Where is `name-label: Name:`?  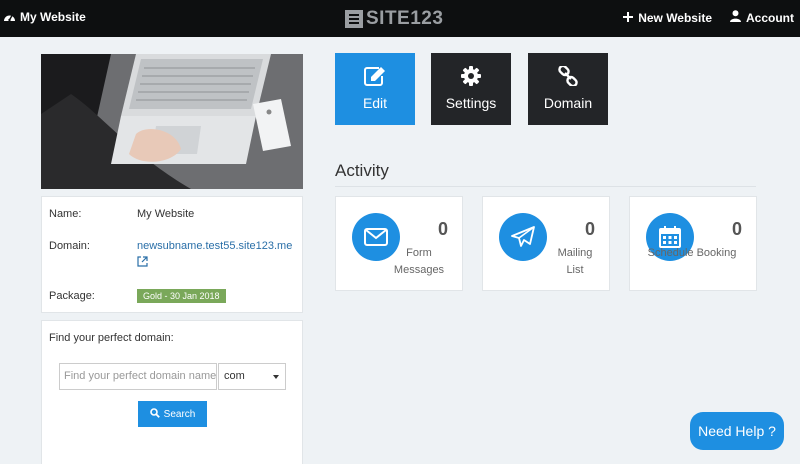
name-label: Name: is located at coordinates (65, 214).